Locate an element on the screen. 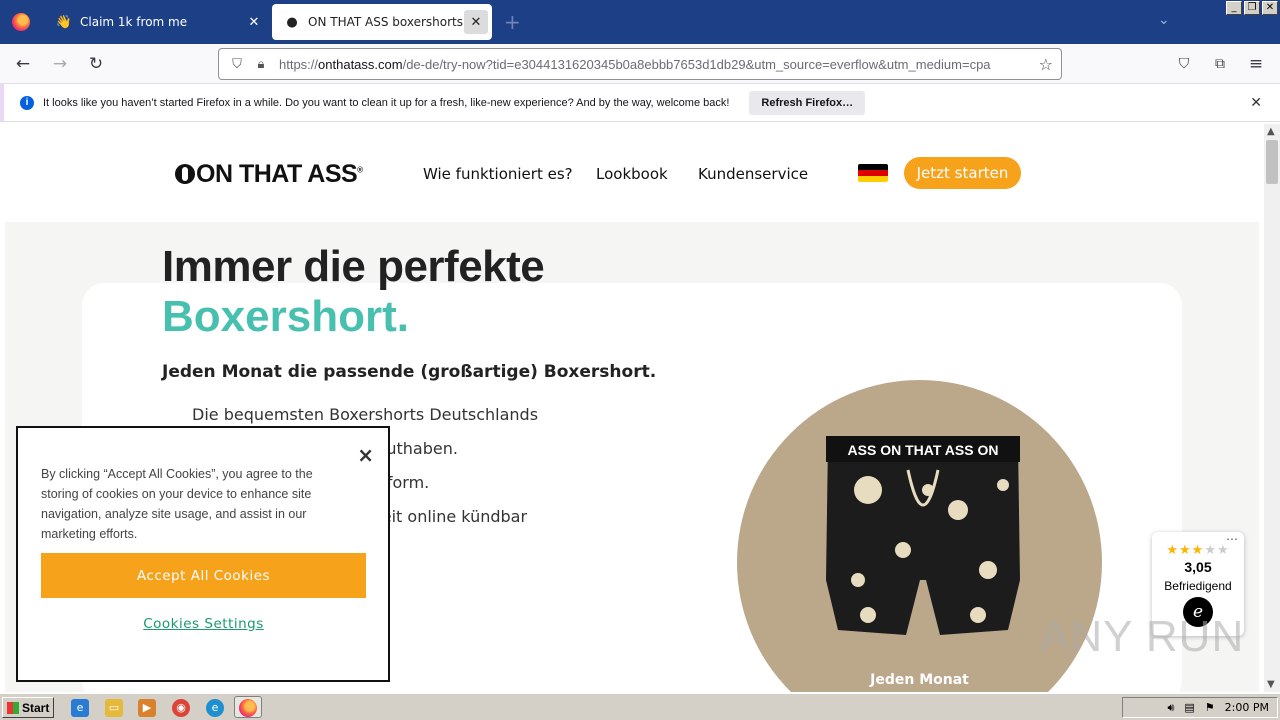  logo-mark-icon is located at coordinates (185, 174).